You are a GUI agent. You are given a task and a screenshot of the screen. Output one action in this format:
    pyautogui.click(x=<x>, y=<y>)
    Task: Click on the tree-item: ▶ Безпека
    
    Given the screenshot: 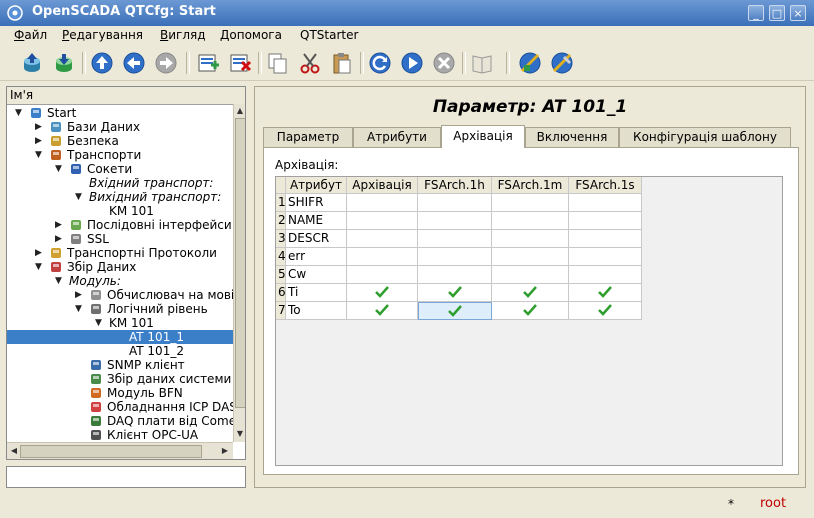 What is the action you would take?
    pyautogui.click(x=120, y=141)
    